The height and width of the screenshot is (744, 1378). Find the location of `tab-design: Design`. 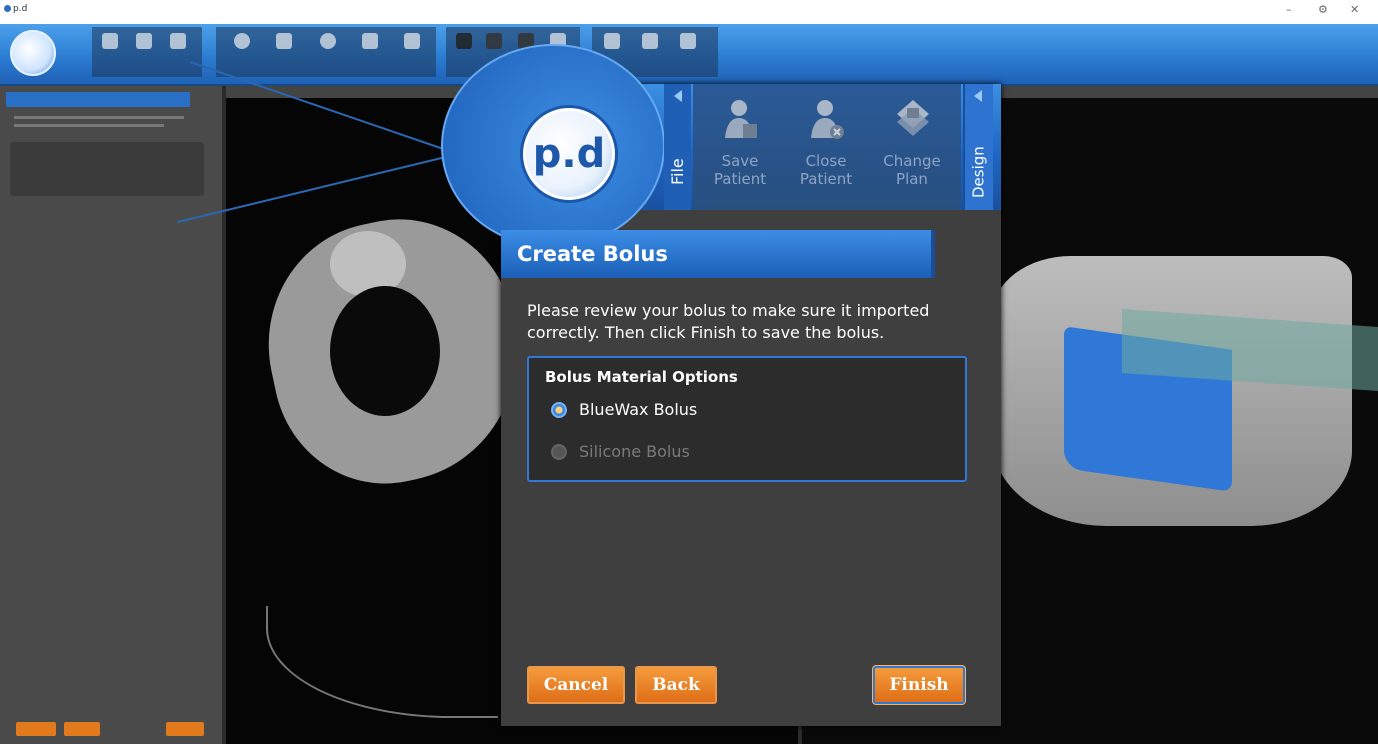

tab-design: Design is located at coordinates (978, 147).